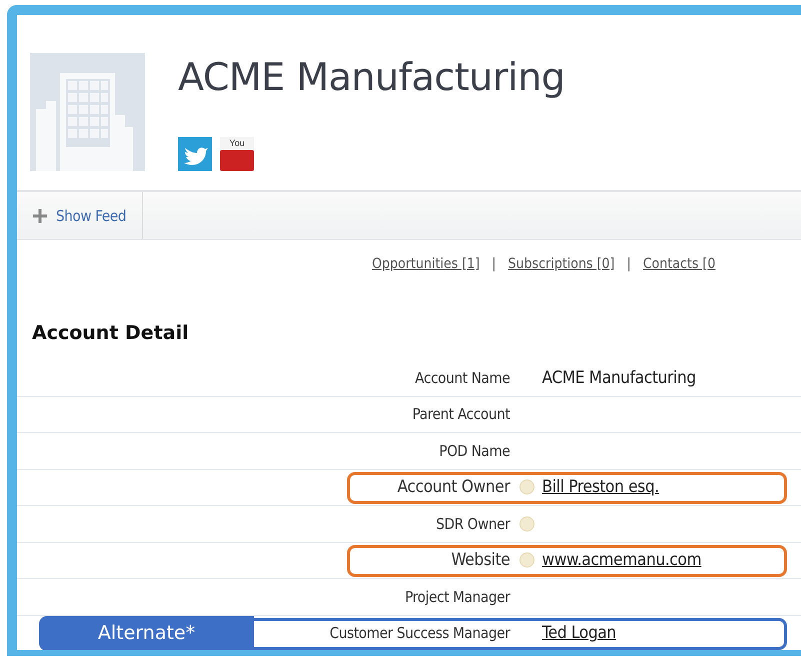 The width and height of the screenshot is (801, 661). What do you see at coordinates (474, 451) in the screenshot?
I see `field-label: POD Name` at bounding box center [474, 451].